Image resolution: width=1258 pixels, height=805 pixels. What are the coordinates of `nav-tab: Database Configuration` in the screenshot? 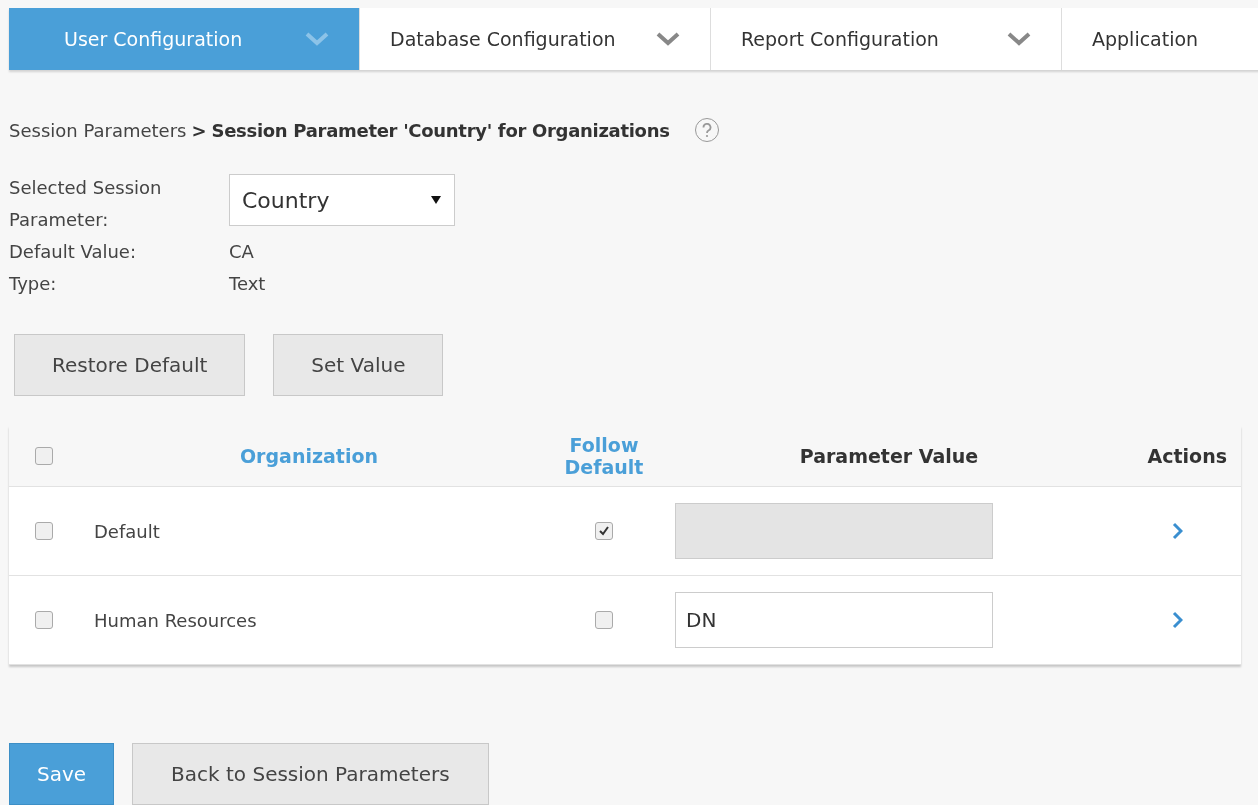 It's located at (535, 39).